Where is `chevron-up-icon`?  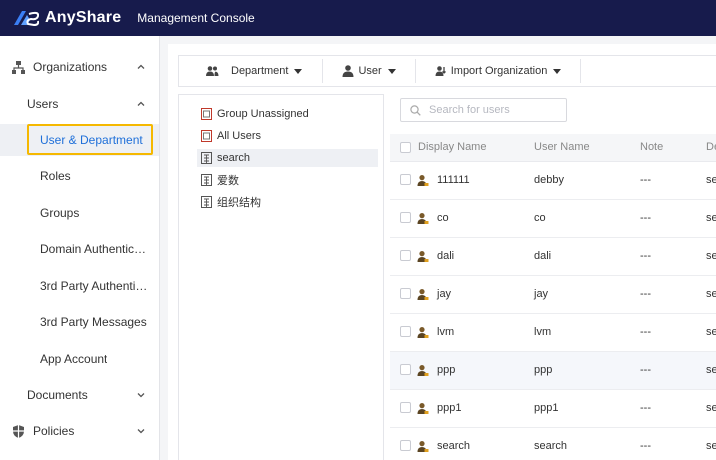 chevron-up-icon is located at coordinates (141, 66).